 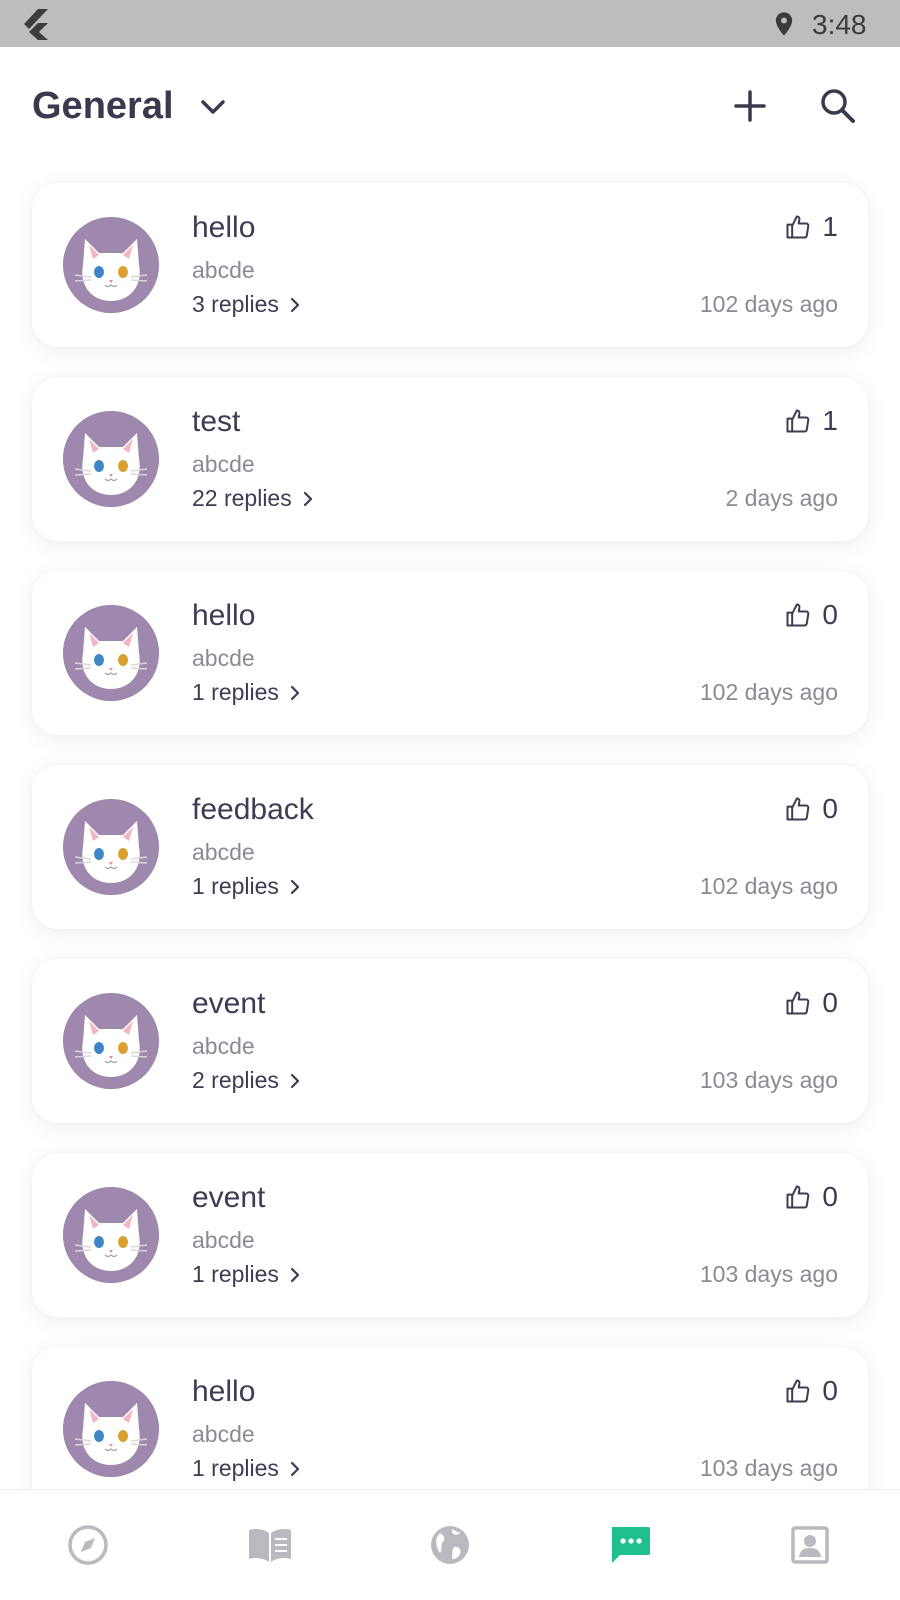 I want to click on status-bar: 3:48, so click(x=450, y=23).